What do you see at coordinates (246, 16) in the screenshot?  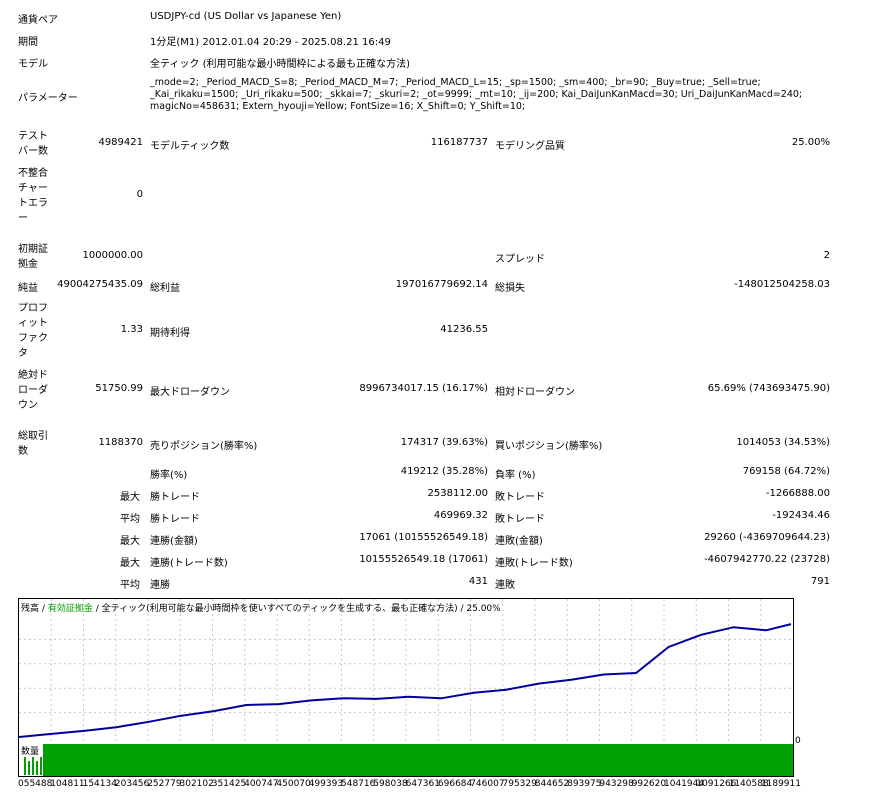 I see `pair-value: USDJPY-cd (US Dollar vs Japanese Yen)` at bounding box center [246, 16].